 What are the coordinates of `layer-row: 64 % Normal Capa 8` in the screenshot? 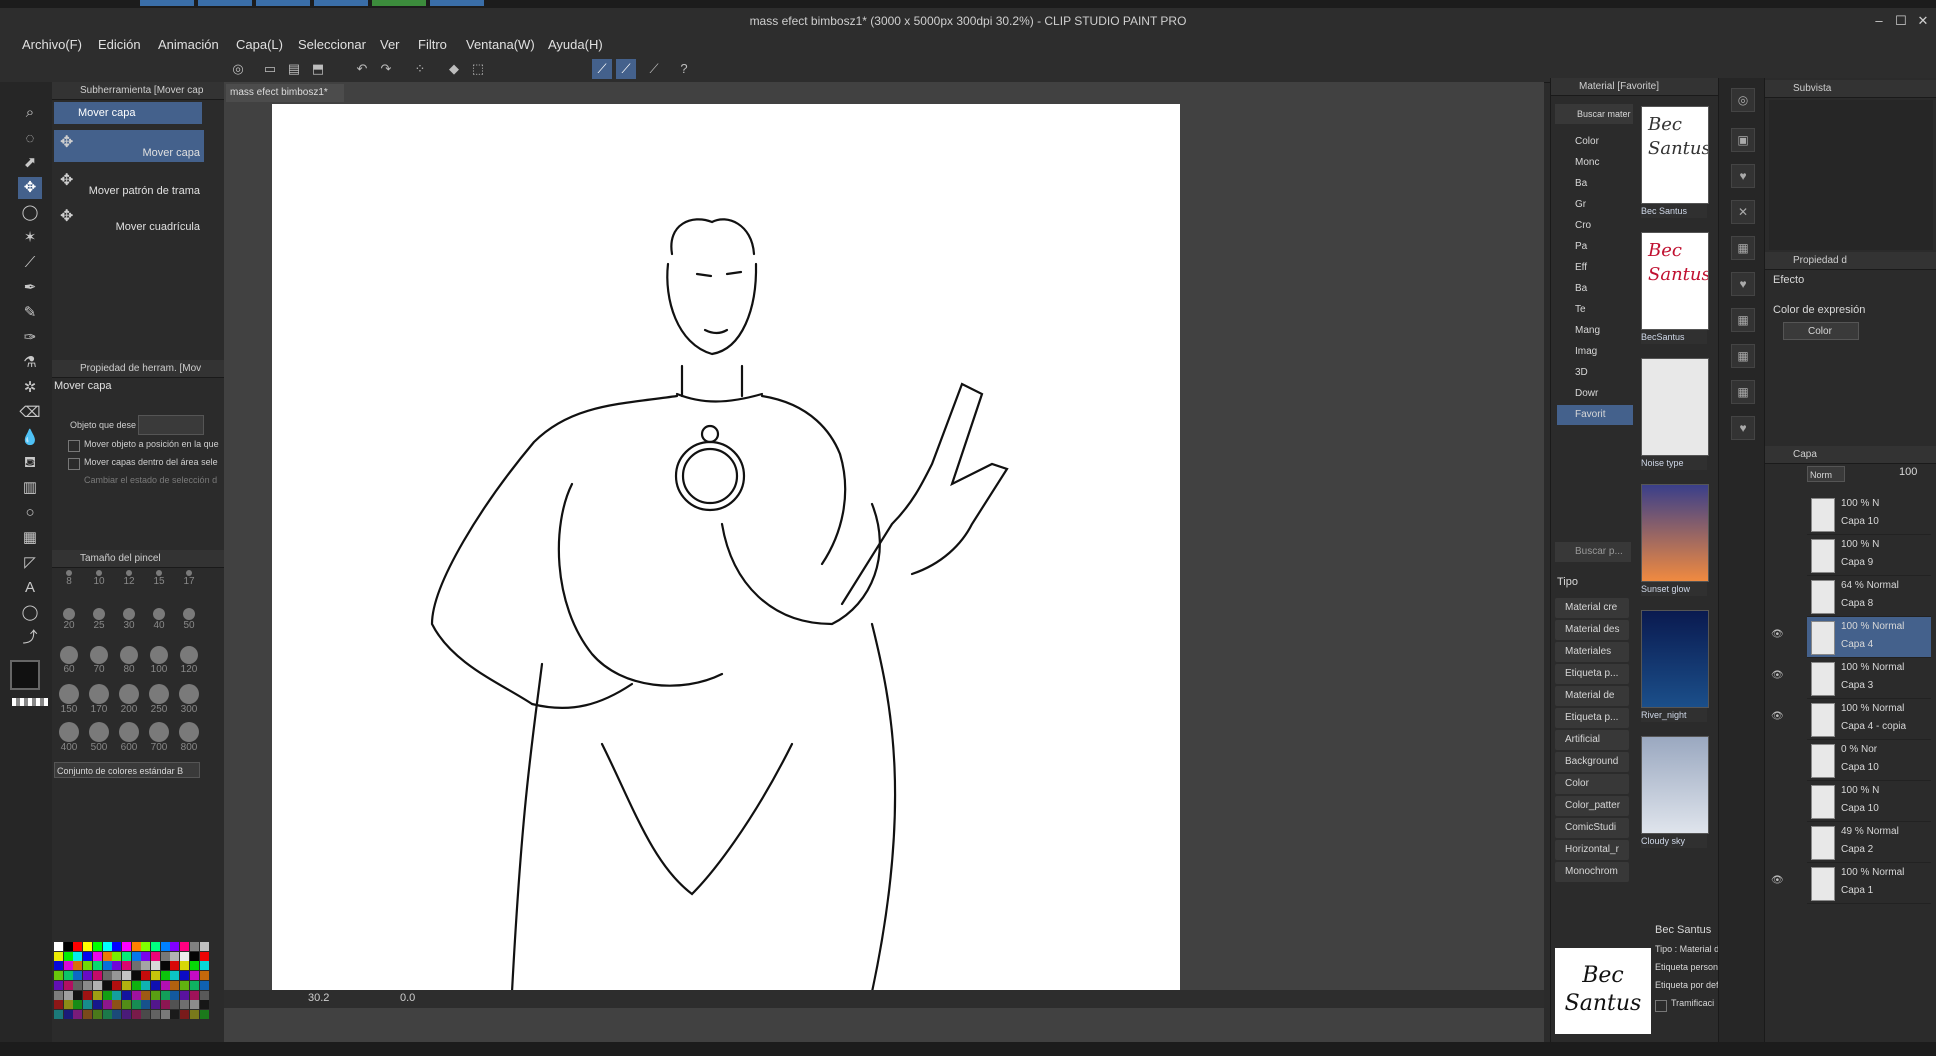 It's located at (1869, 596).